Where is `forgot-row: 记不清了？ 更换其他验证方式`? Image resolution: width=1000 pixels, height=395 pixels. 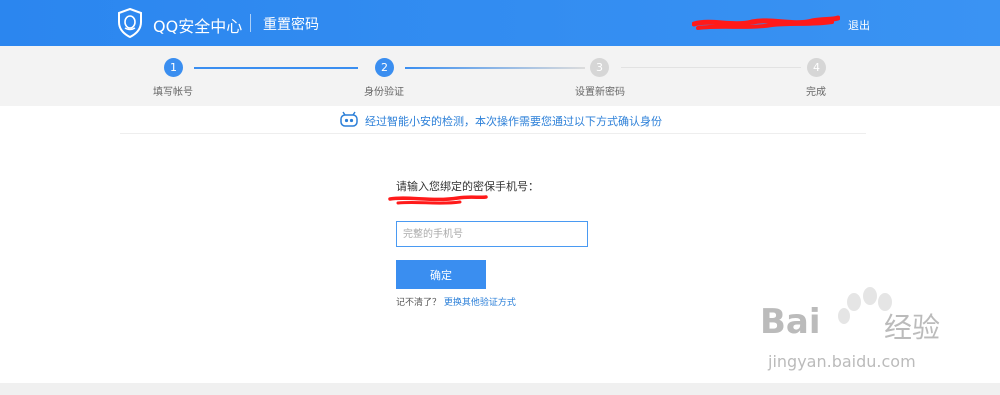
forgot-row: 记不清了？ 更换其他验证方式 is located at coordinates (456, 301).